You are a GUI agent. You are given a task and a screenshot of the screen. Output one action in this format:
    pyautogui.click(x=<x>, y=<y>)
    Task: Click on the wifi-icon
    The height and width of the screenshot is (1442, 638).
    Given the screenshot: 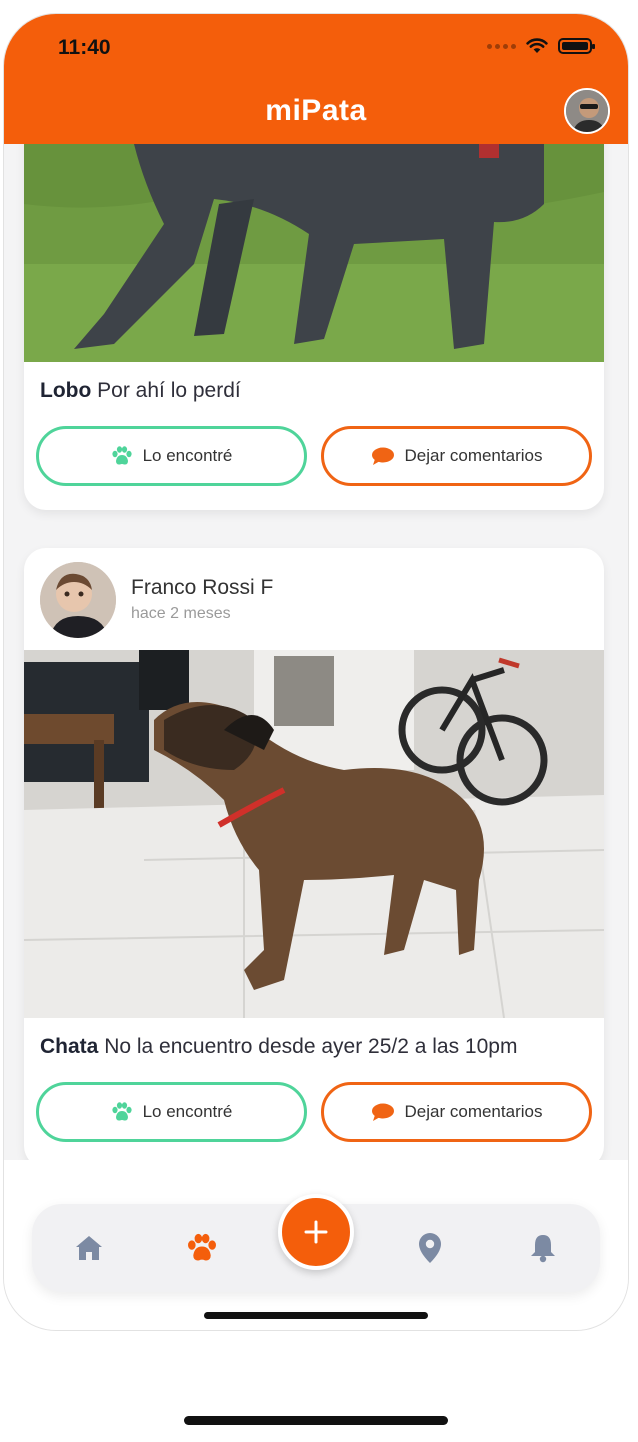 What is the action you would take?
    pyautogui.click(x=537, y=45)
    